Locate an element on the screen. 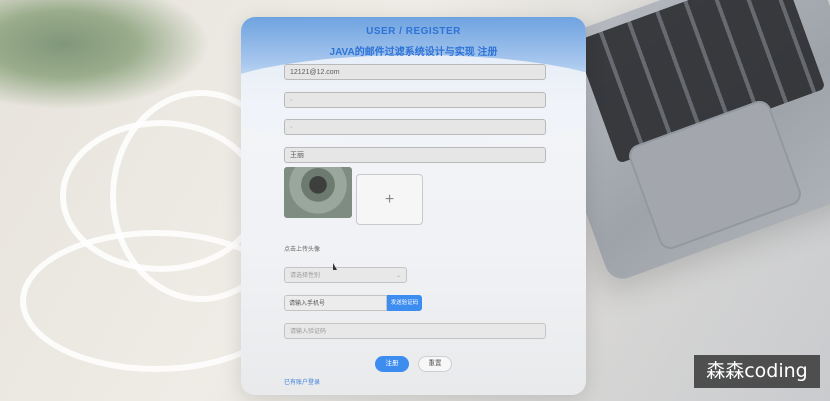 The image size is (830, 401). mouse-cursor-icon is located at coordinates (335, 266).